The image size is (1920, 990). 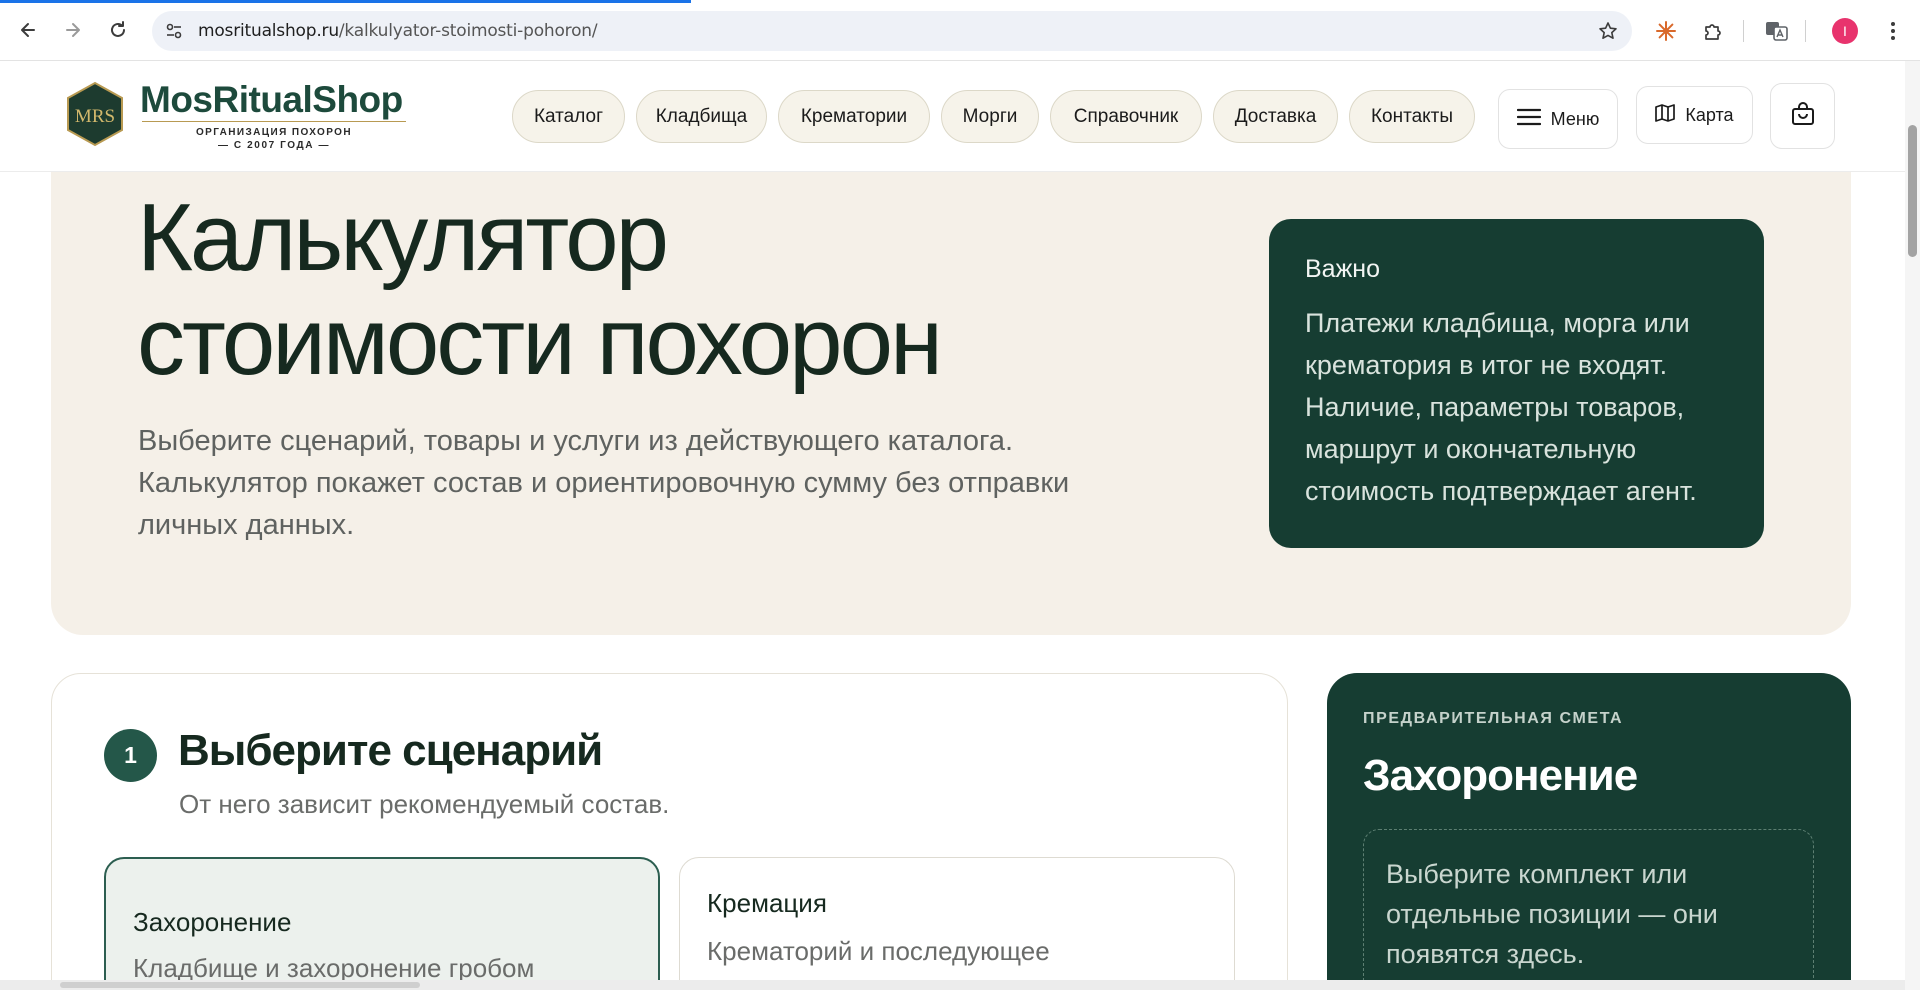 What do you see at coordinates (390, 750) in the screenshot?
I see `step-title: Выберите сценарий` at bounding box center [390, 750].